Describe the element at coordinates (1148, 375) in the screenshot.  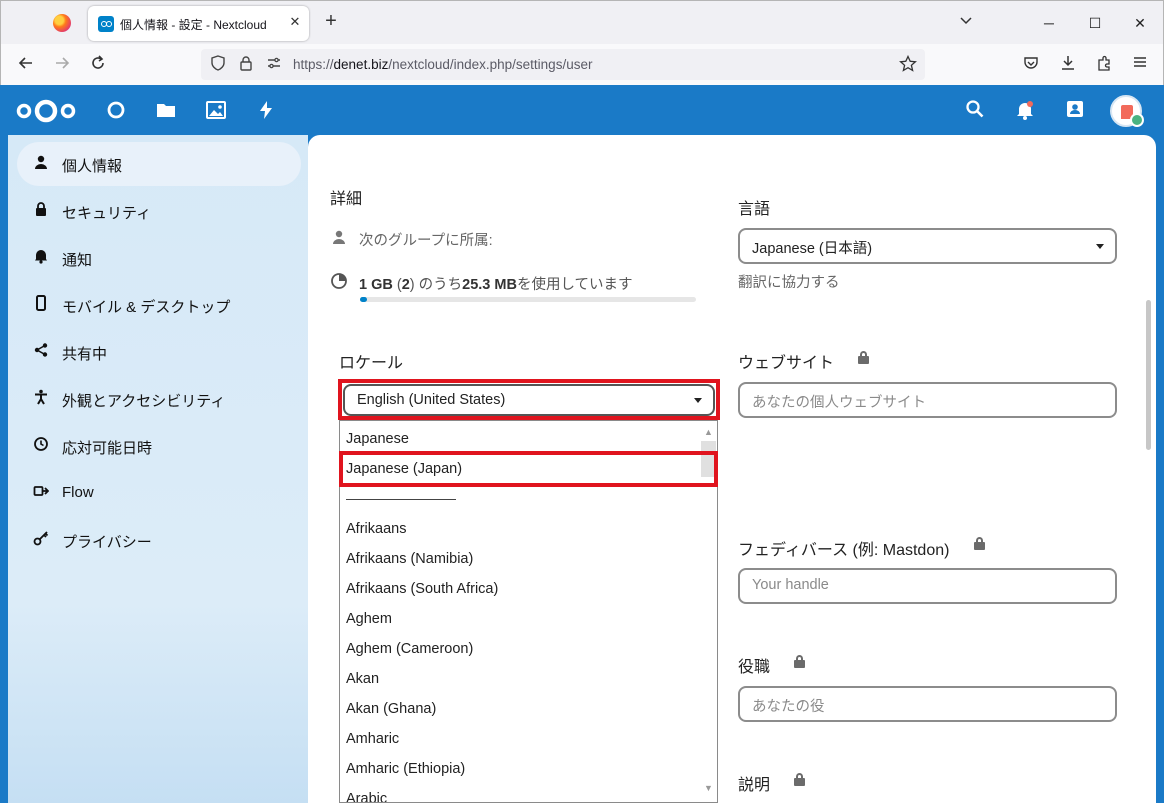
I see `content-scrollbar` at that location.